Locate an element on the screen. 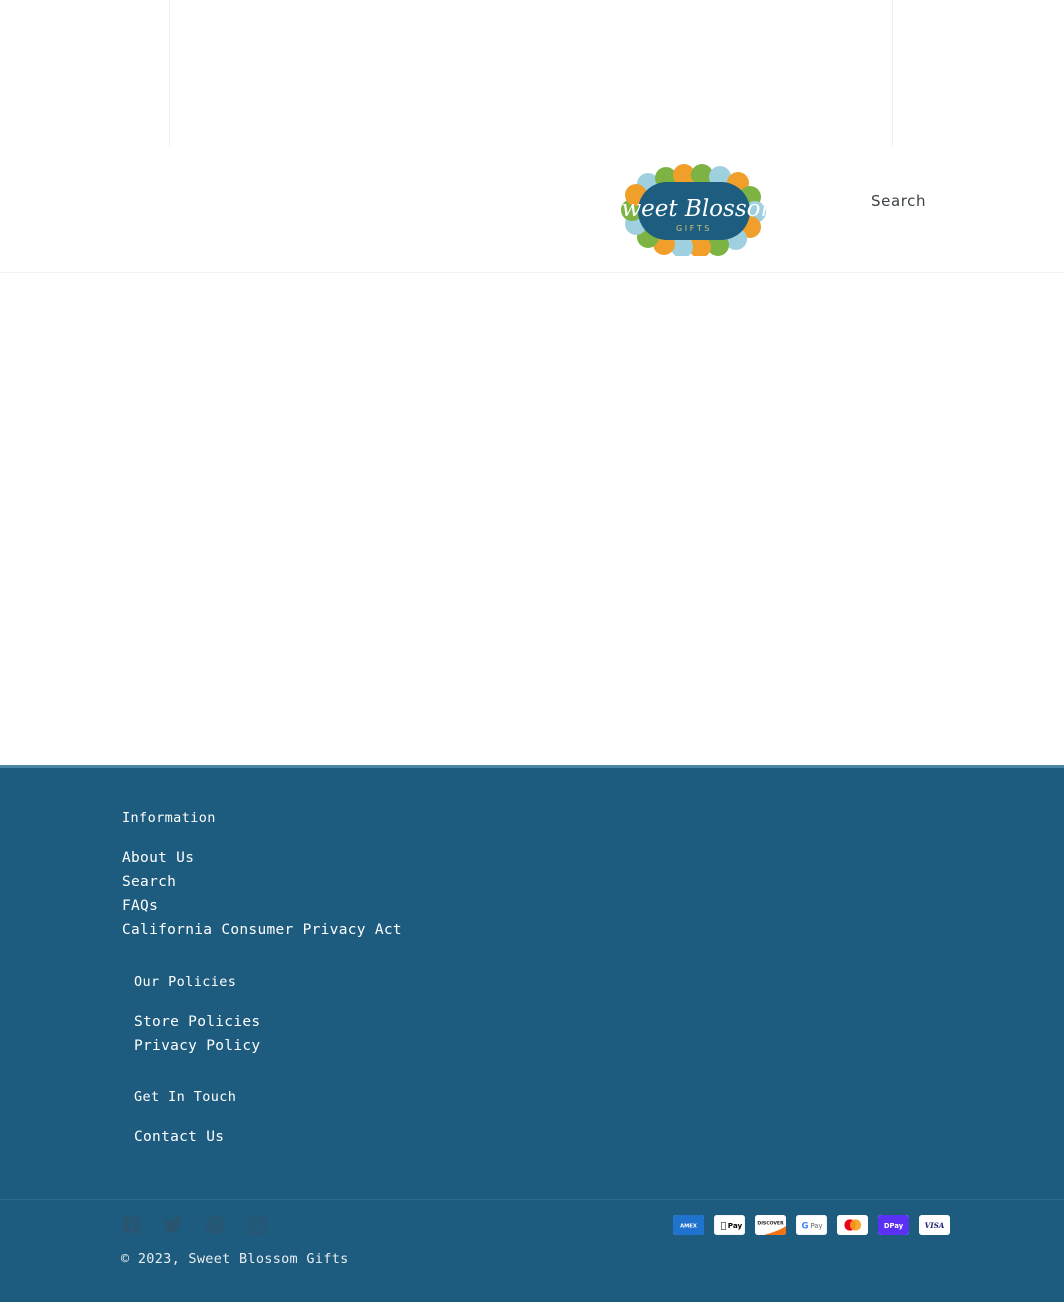 Image resolution: width=1064 pixels, height=1302 pixels. mastercard-icon is located at coordinates (852, 1225).